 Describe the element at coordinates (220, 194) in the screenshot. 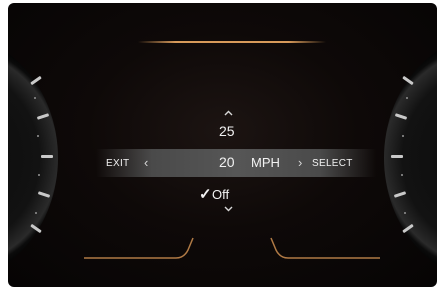

I see `off-option: Off` at that location.